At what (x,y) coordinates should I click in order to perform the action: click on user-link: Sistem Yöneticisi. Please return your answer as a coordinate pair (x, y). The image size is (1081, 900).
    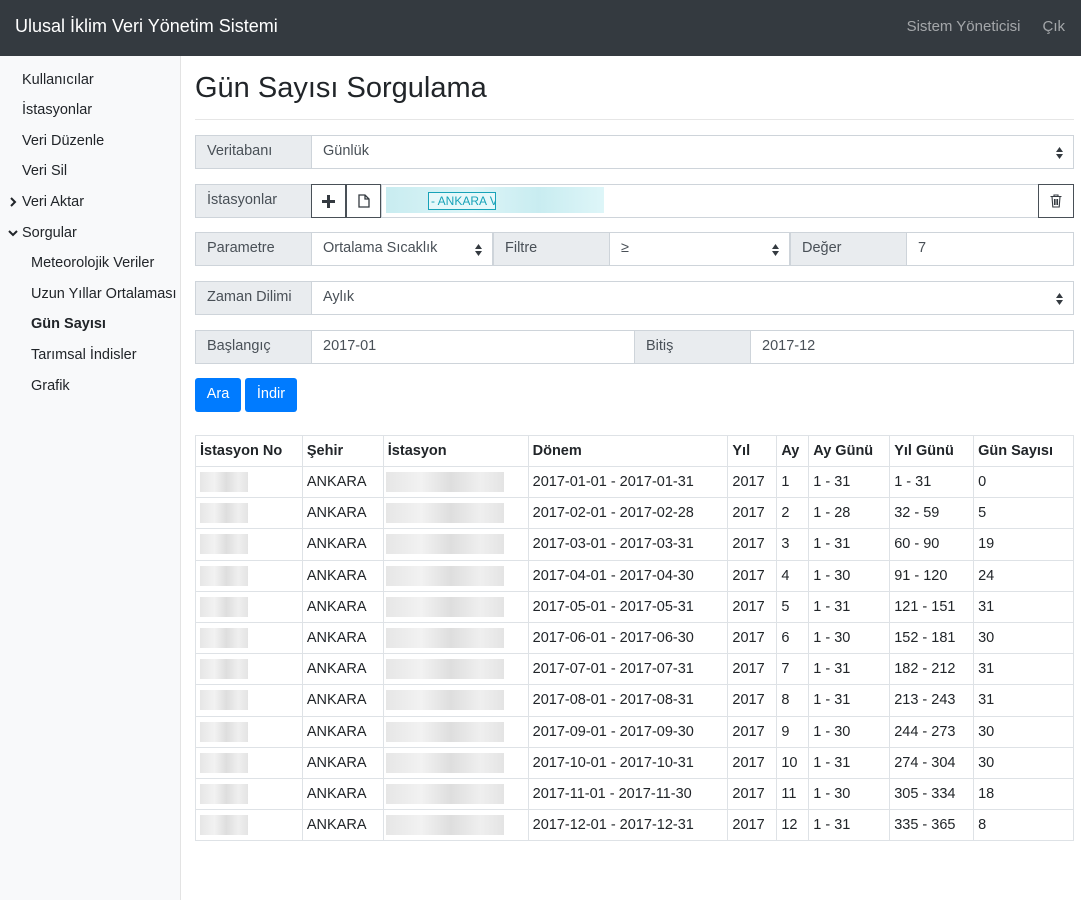
    Looking at the image, I should click on (962, 26).